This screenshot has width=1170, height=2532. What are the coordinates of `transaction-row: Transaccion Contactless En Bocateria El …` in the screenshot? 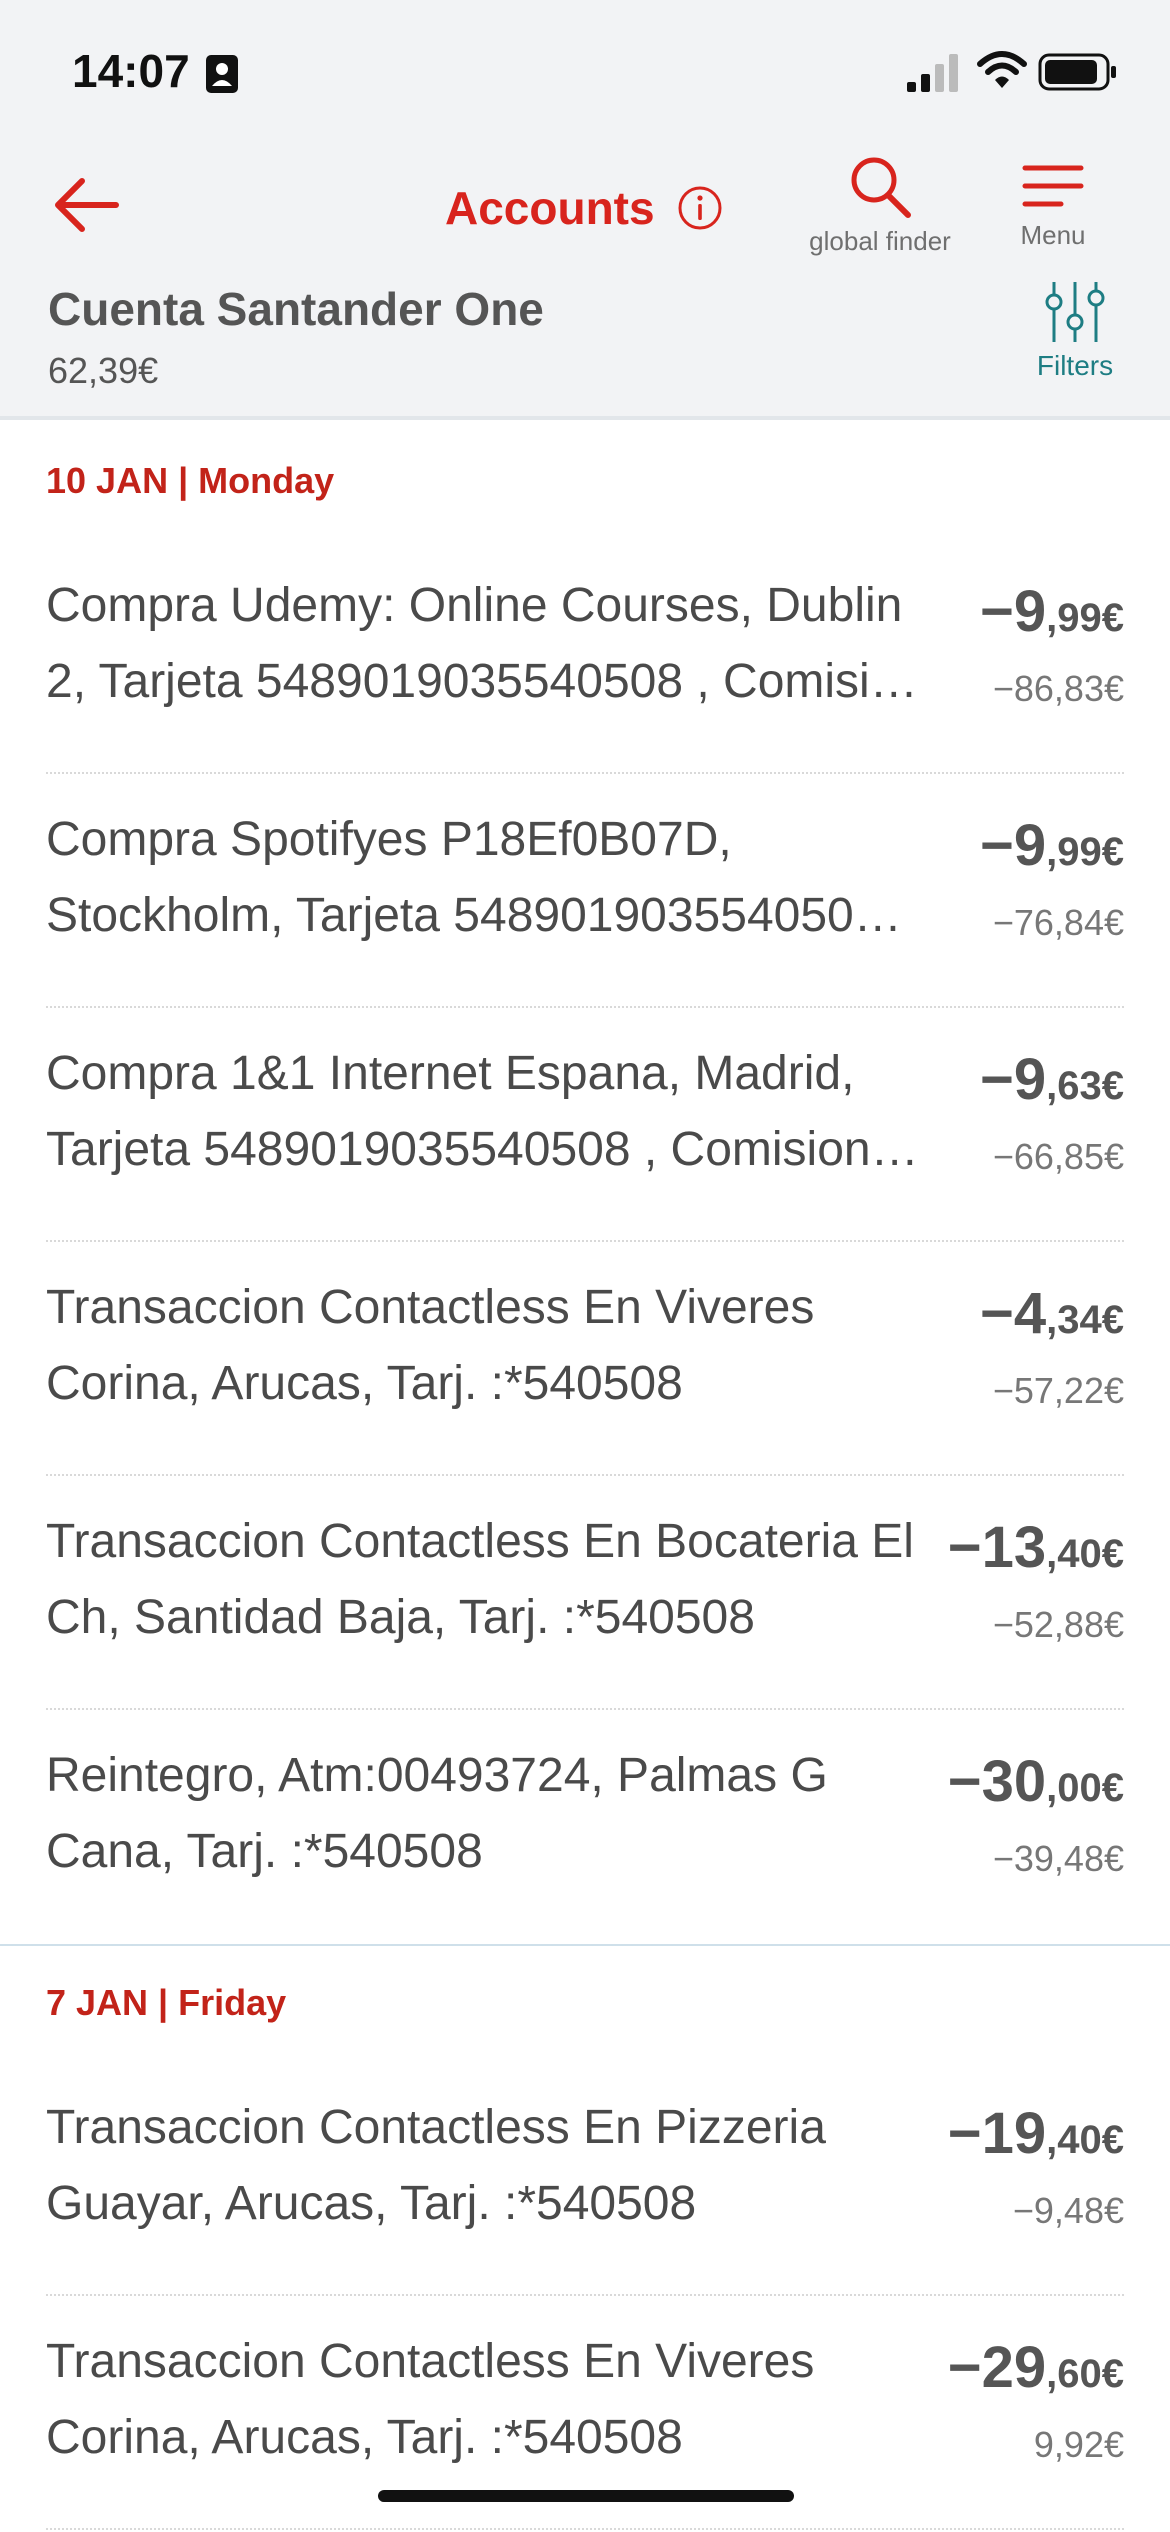 It's located at (585, 1593).